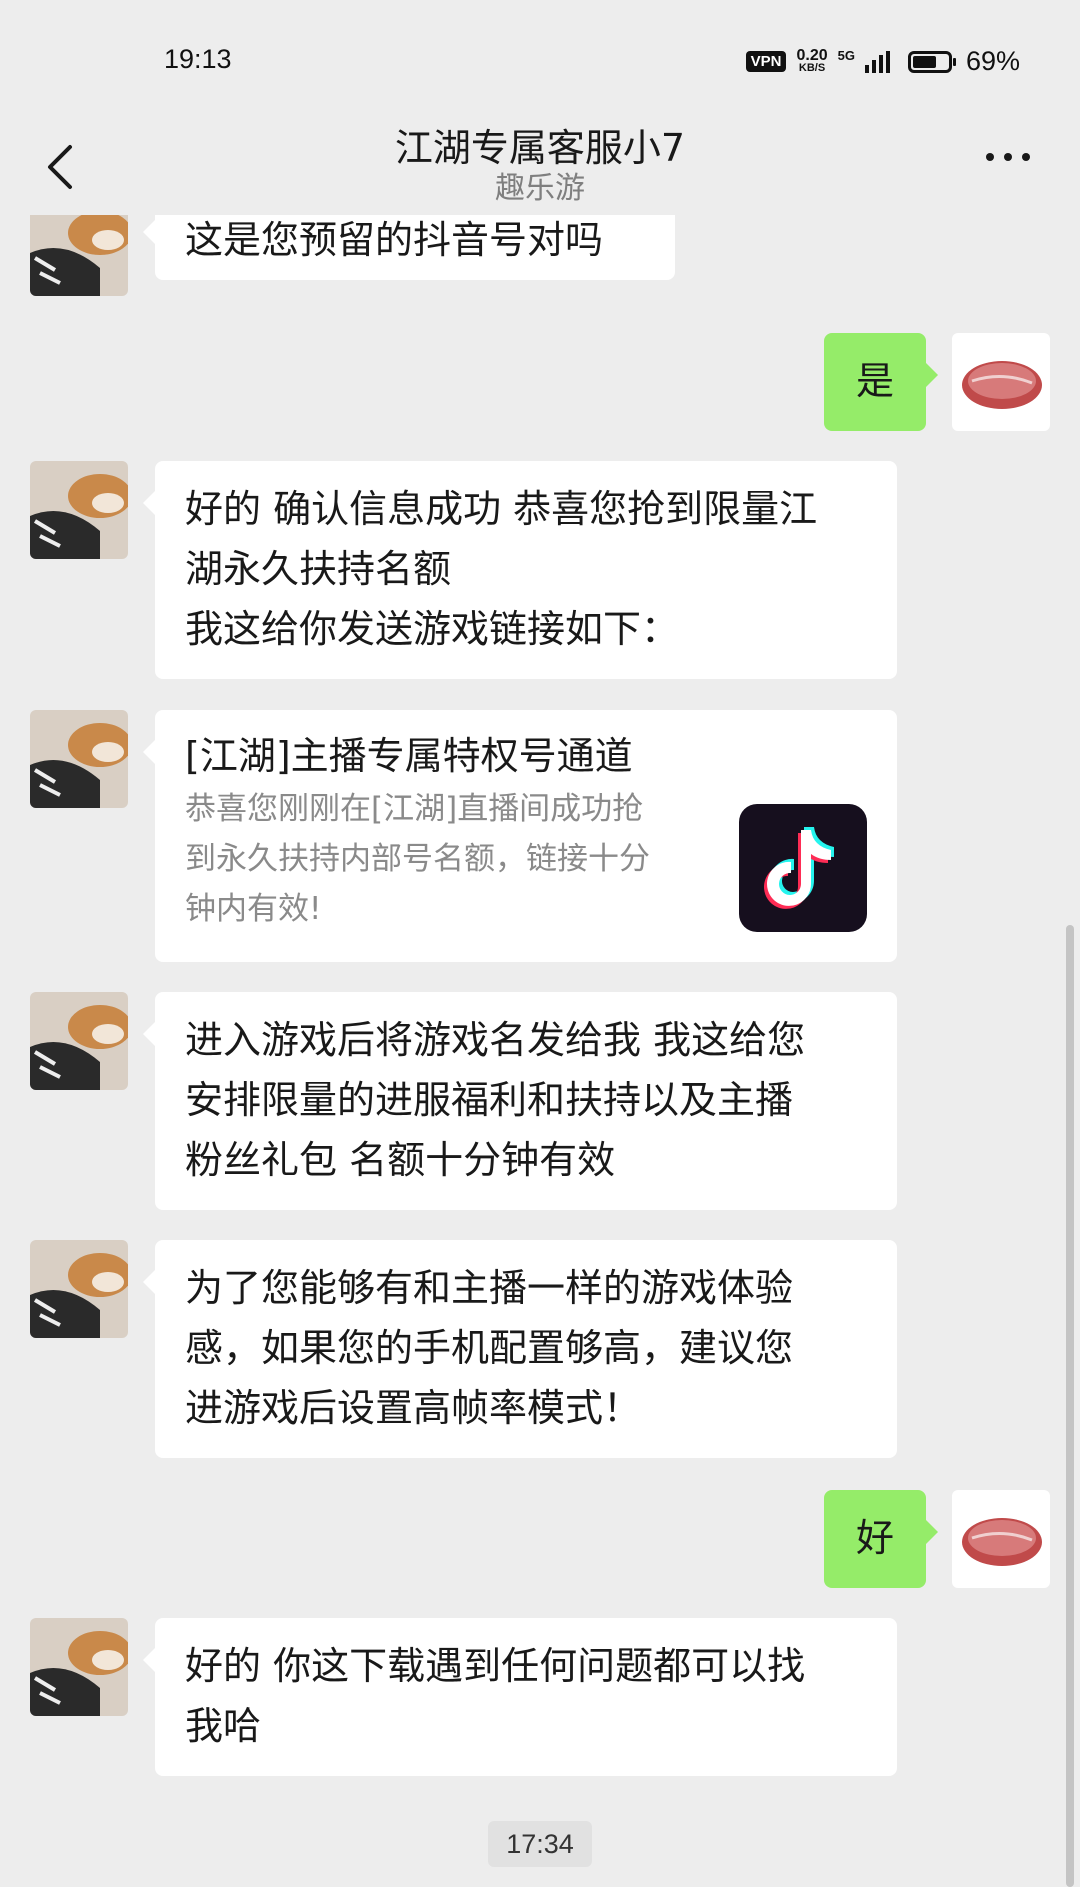 This screenshot has width=1080, height=1887. I want to click on message-bubble-outgoing: 好, so click(881, 1539).